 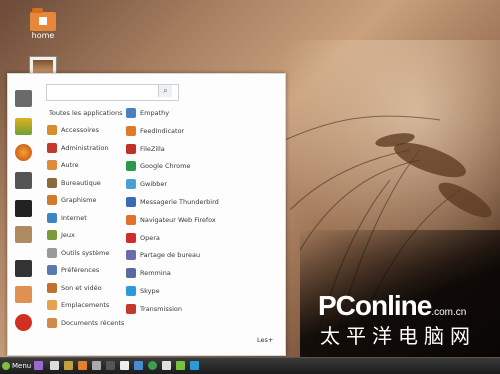 I want to click on category-item: Accessoires, so click(x=73, y=130).